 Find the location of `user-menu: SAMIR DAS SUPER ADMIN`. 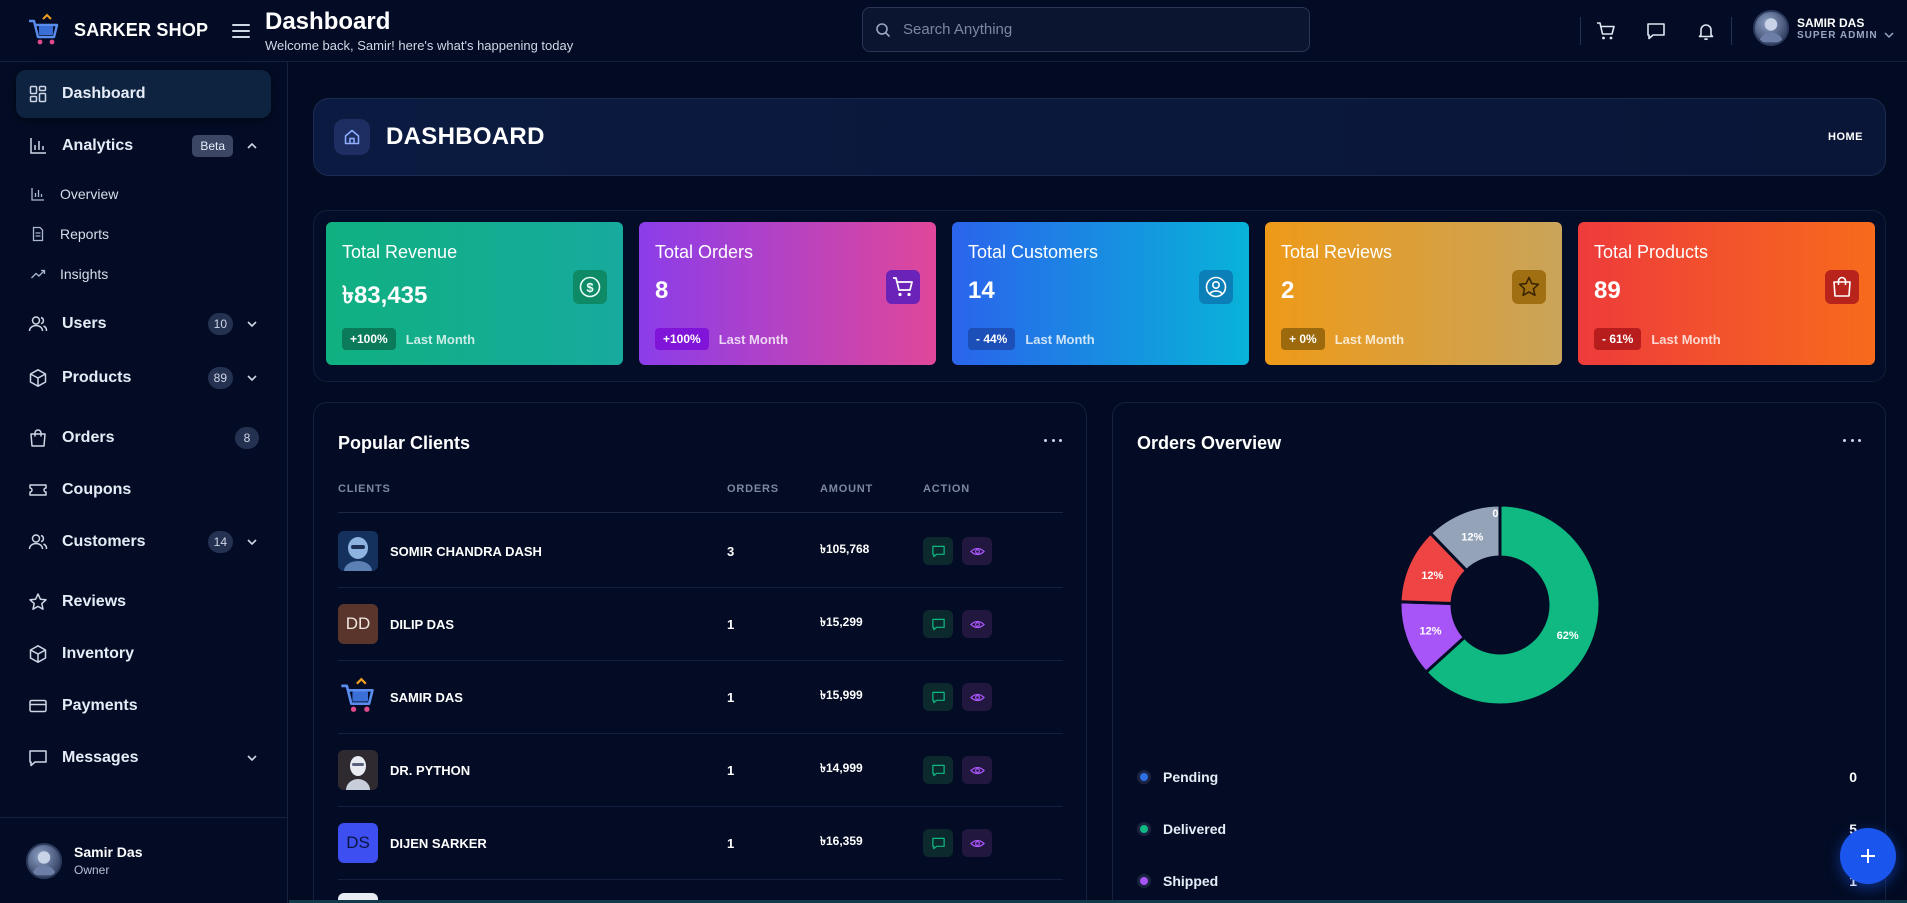

user-menu: SAMIR DAS SUPER ADMIN is located at coordinates (1823, 28).